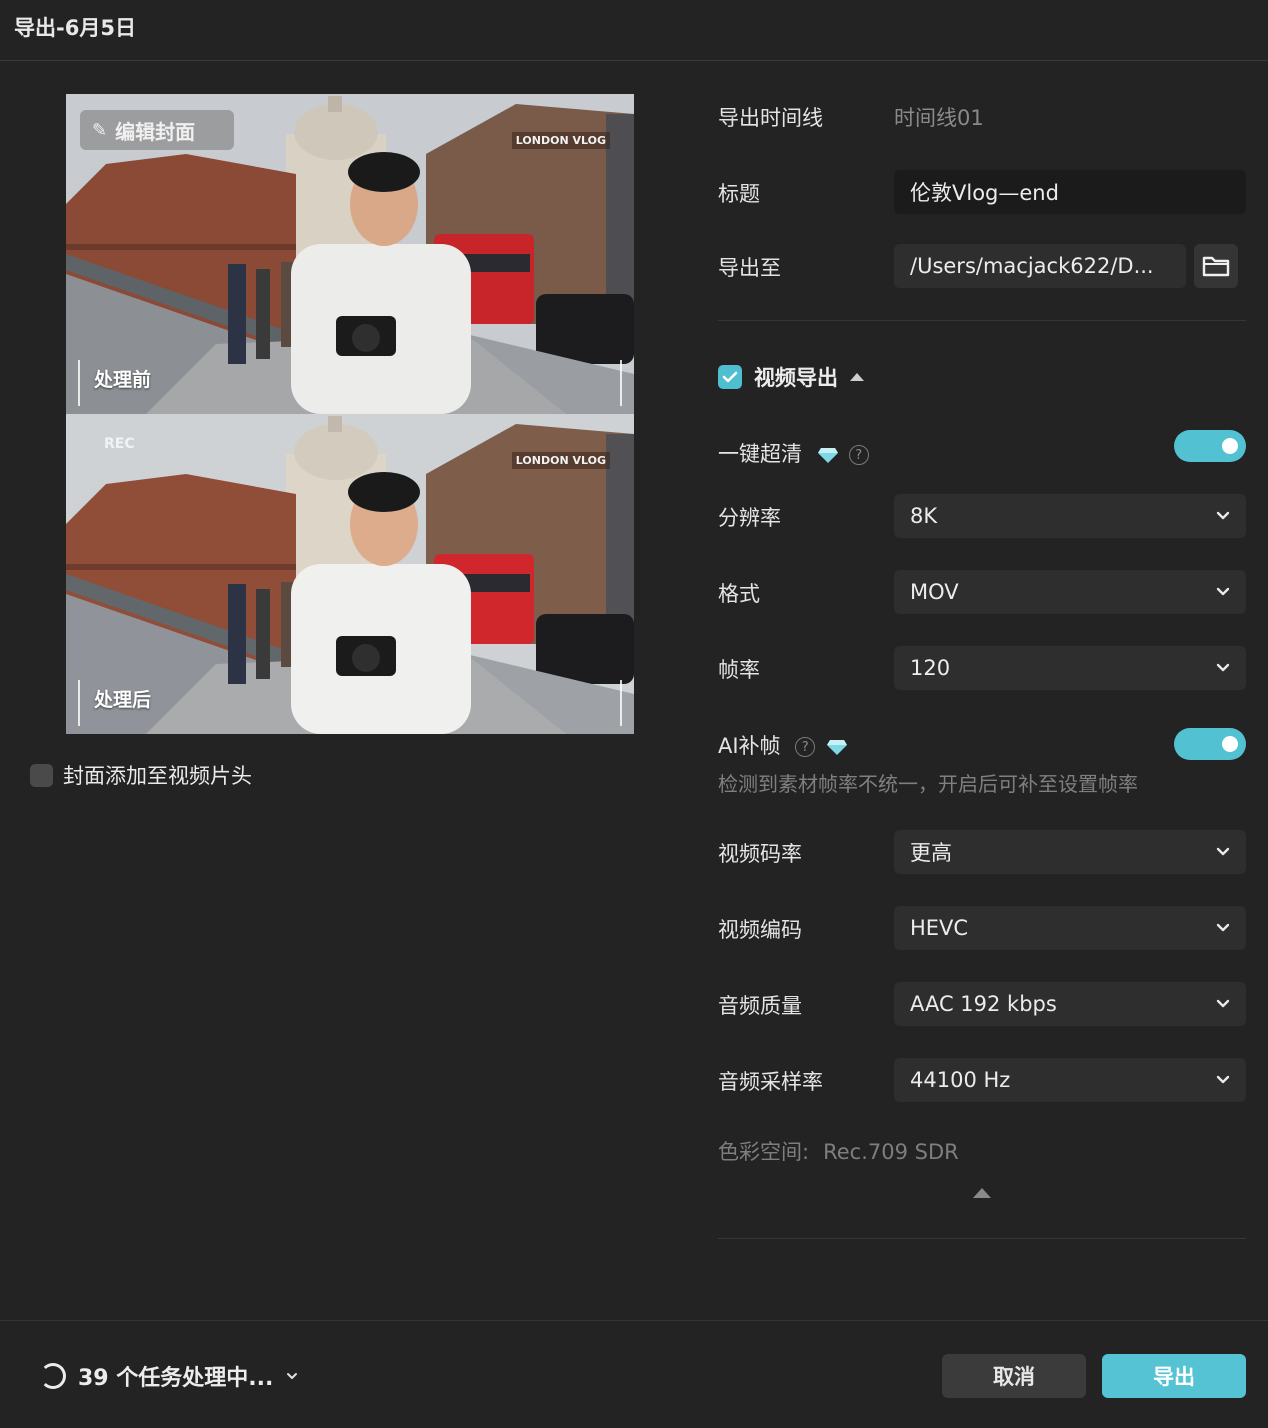 The width and height of the screenshot is (1268, 1428). What do you see at coordinates (157, 776) in the screenshot?
I see `add-cover-label: 封面添加至视频片头` at bounding box center [157, 776].